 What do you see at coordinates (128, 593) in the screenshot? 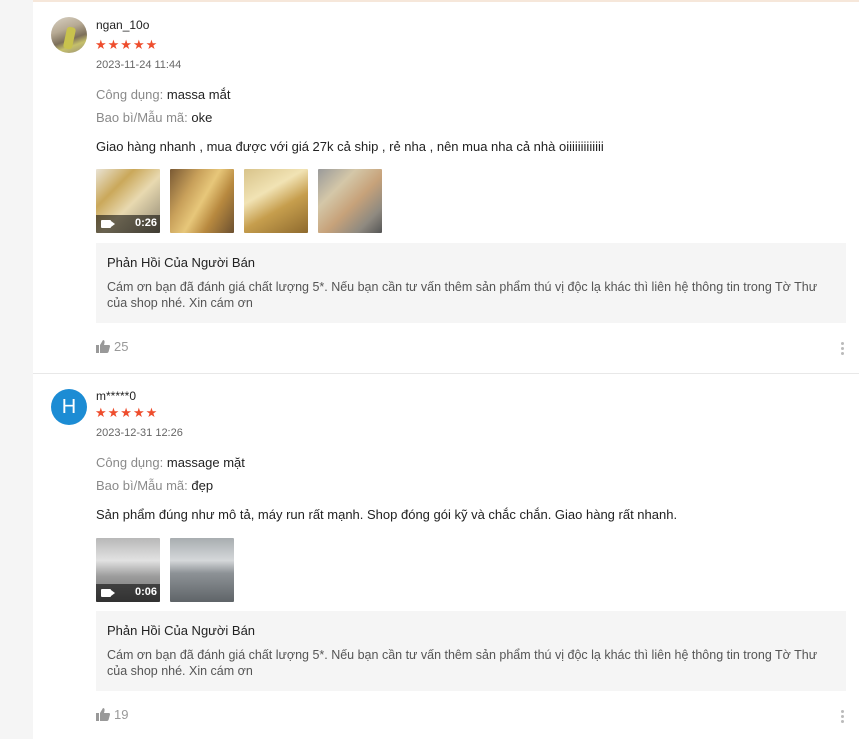
I see `video-overlay: 0:06` at bounding box center [128, 593].